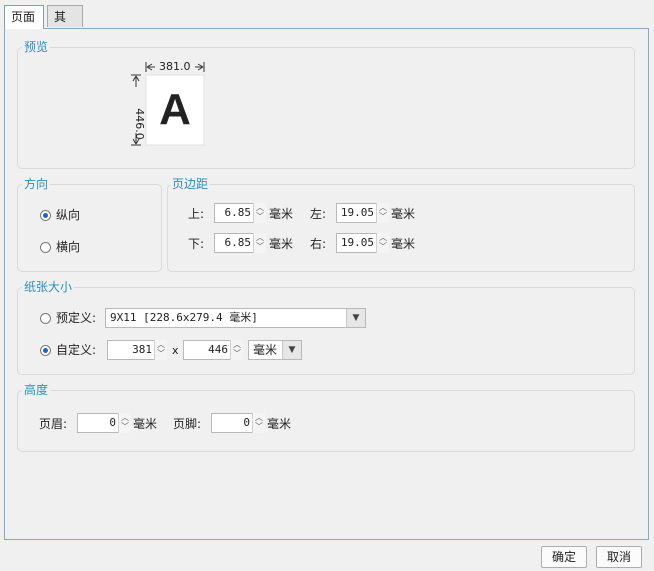 This screenshot has height=571, width=654. What do you see at coordinates (196, 214) in the screenshot?
I see `margin-top-label: 上:` at bounding box center [196, 214].